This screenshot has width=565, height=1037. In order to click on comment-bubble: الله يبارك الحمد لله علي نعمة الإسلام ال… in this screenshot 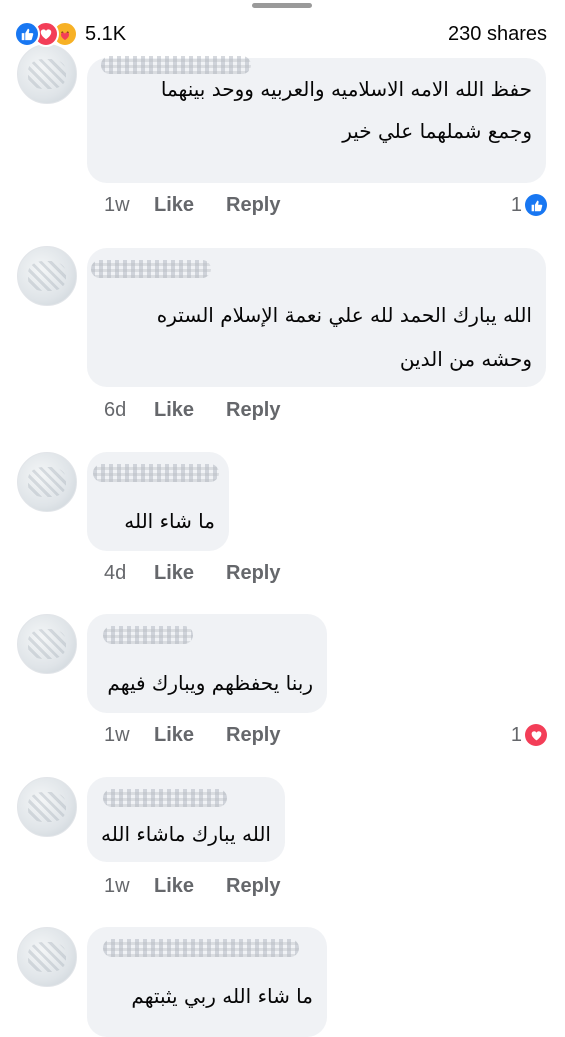, I will do `click(316, 317)`.